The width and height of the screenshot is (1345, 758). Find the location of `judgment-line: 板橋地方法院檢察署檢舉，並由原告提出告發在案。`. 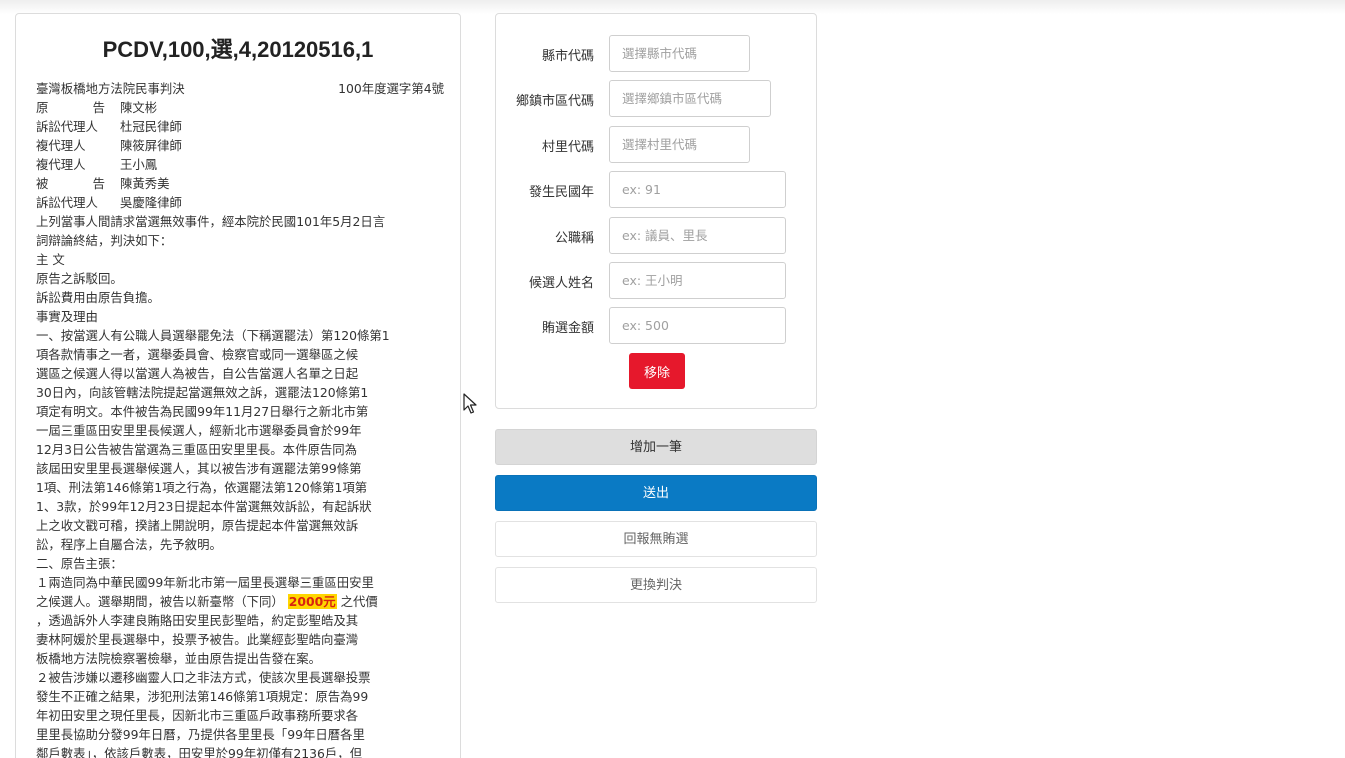

judgment-line: 板橋地方法院檢察署檢舉，並由原告提出告發在案。 is located at coordinates (178, 658).